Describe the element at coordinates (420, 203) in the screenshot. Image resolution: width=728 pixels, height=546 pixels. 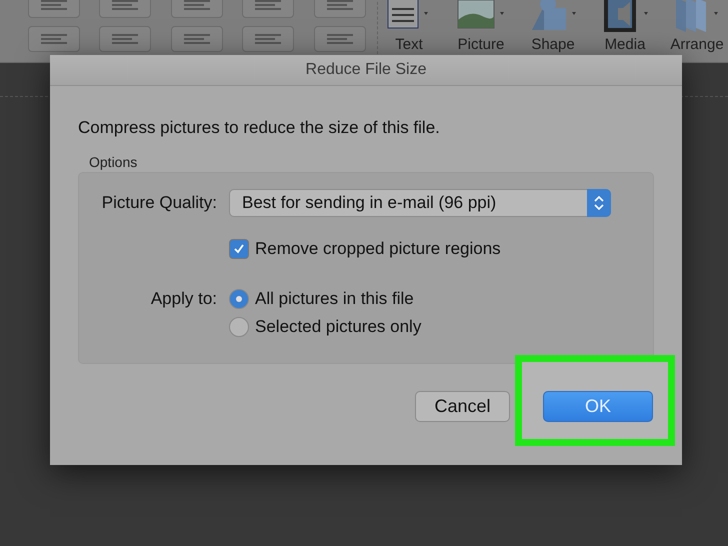
I see `quality-select: Best for sending in e-mail (96 ppi)` at that location.